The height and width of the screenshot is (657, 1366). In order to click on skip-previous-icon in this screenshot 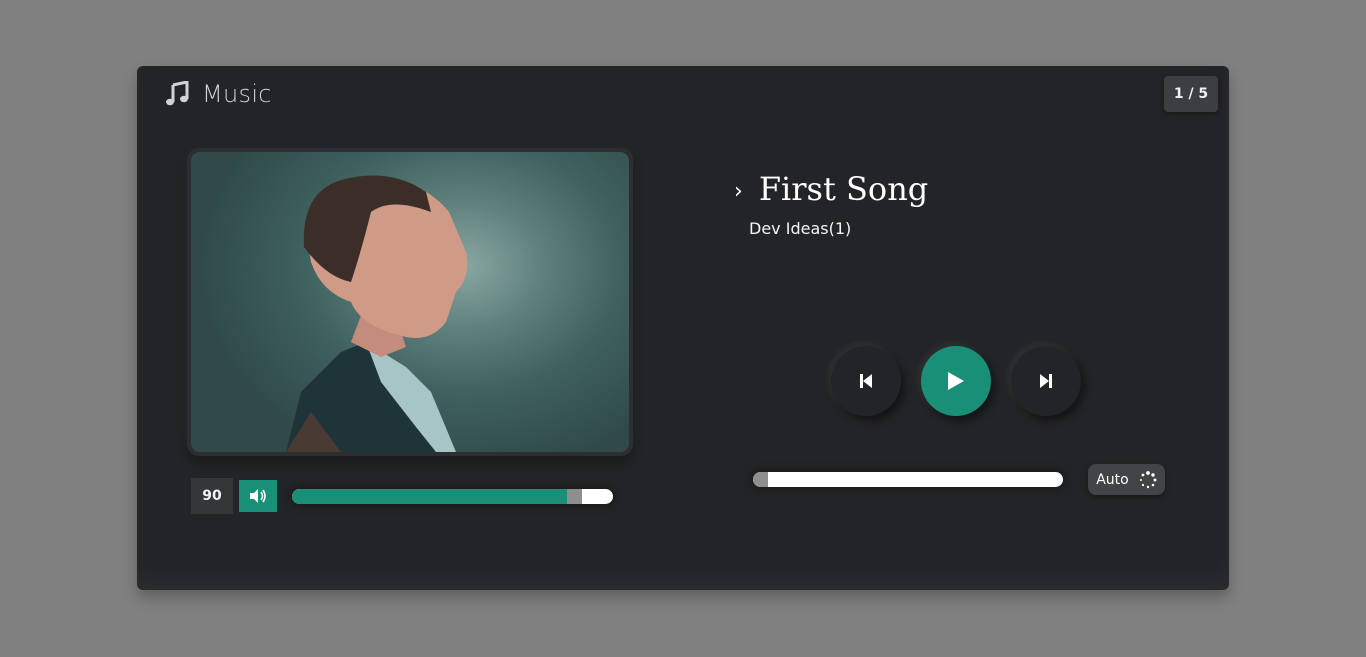, I will do `click(866, 381)`.